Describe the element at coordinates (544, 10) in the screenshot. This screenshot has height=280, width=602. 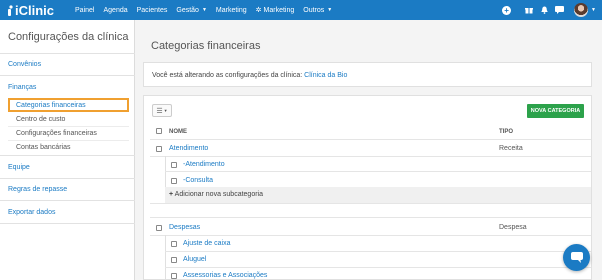
I see `bell-icon` at that location.